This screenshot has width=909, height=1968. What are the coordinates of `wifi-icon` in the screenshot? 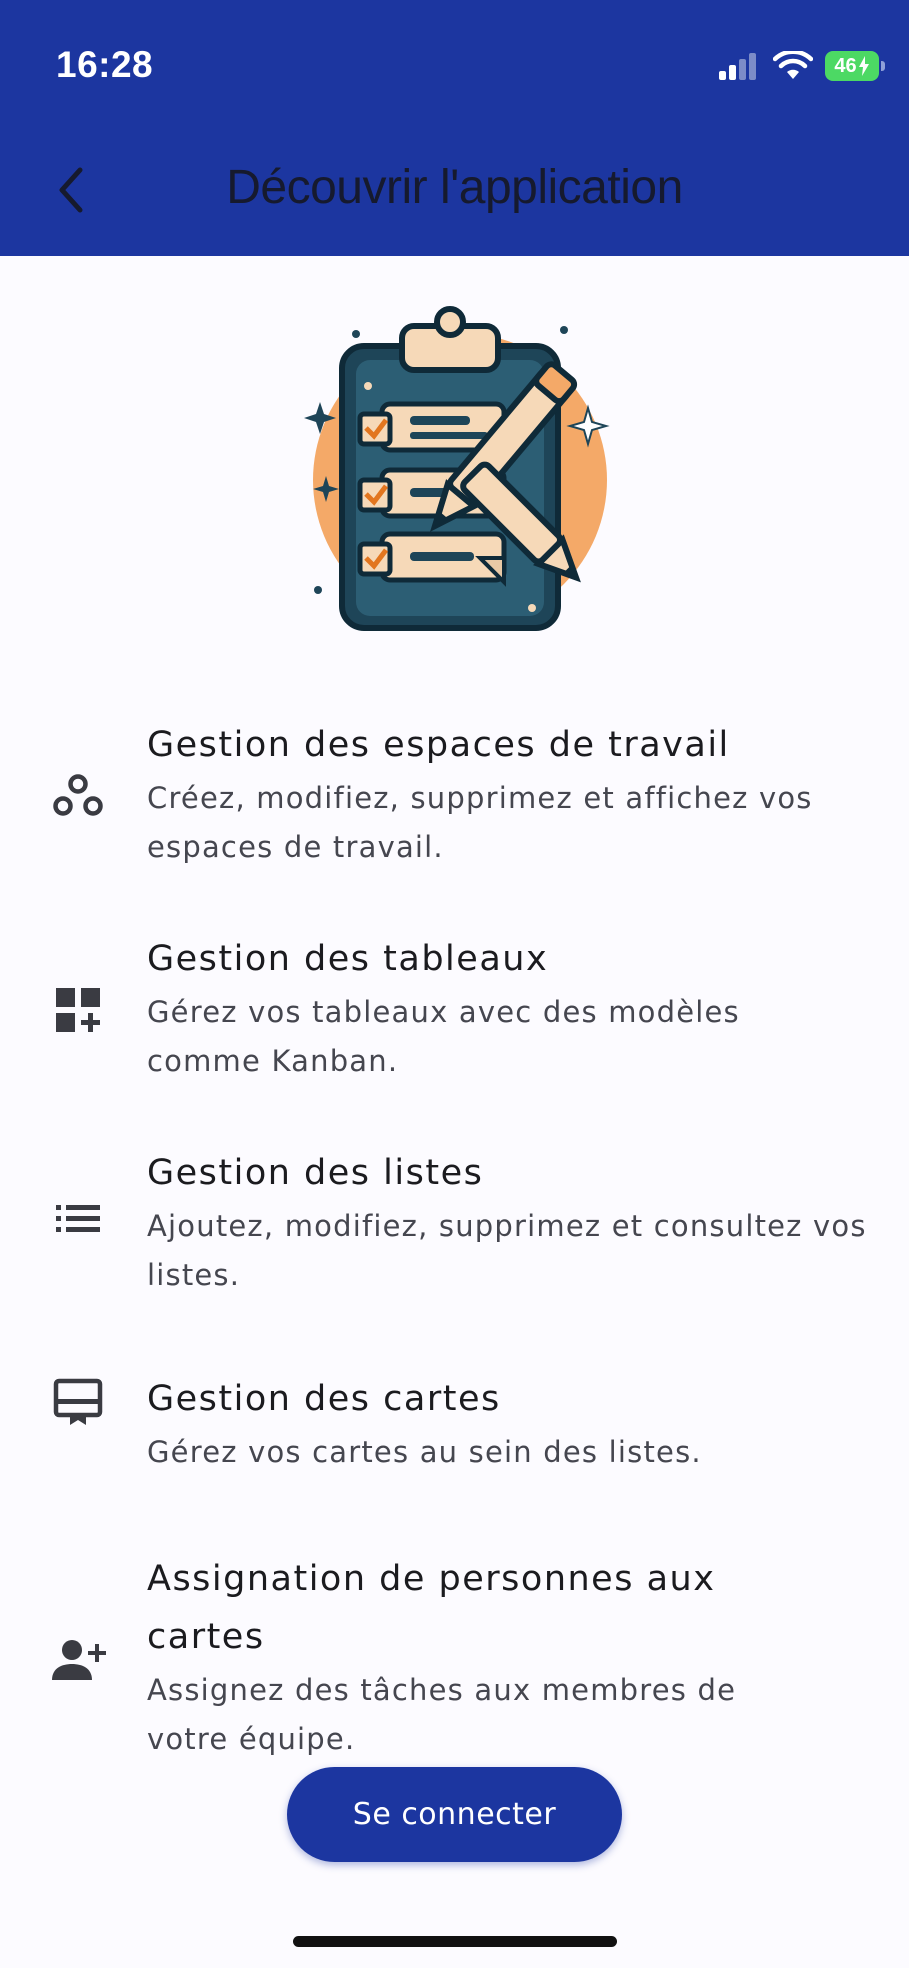 It's located at (793, 65).